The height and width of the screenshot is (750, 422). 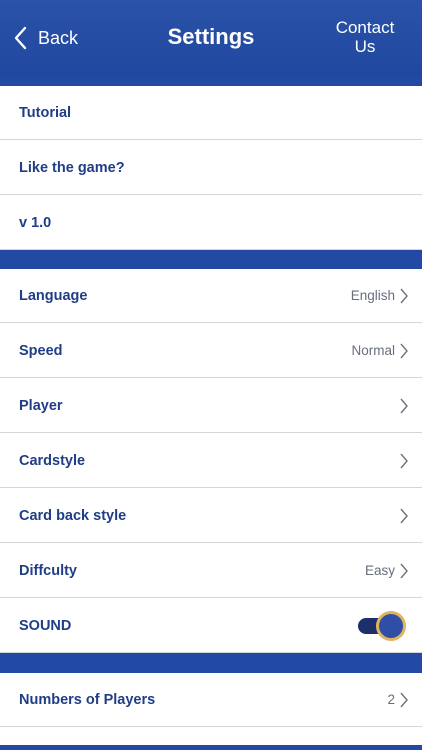 I want to click on row-sound: SOUND, so click(x=211, y=626).